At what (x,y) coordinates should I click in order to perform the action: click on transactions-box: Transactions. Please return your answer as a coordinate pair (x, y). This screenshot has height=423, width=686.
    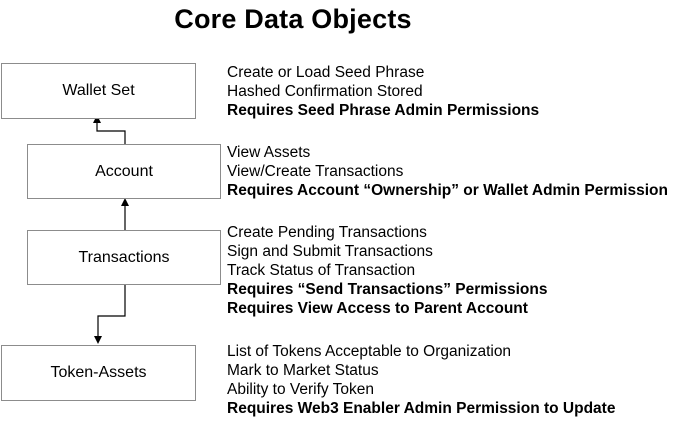
    Looking at the image, I should click on (124, 257).